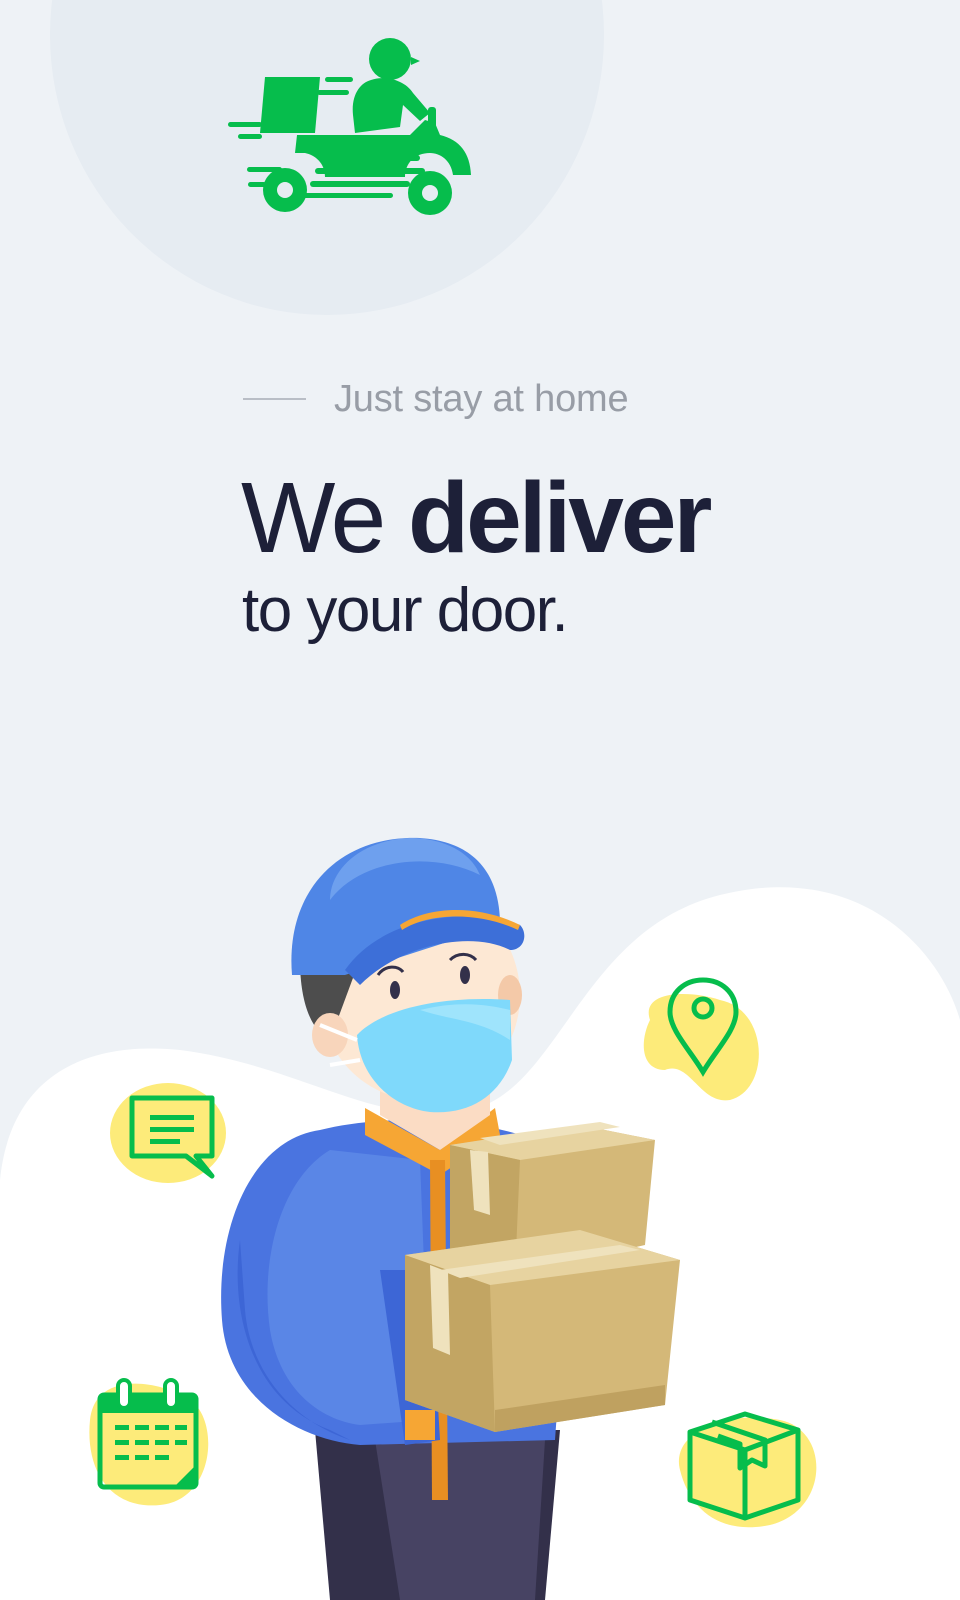  I want to click on calendar-icon, so click(149, 1442).